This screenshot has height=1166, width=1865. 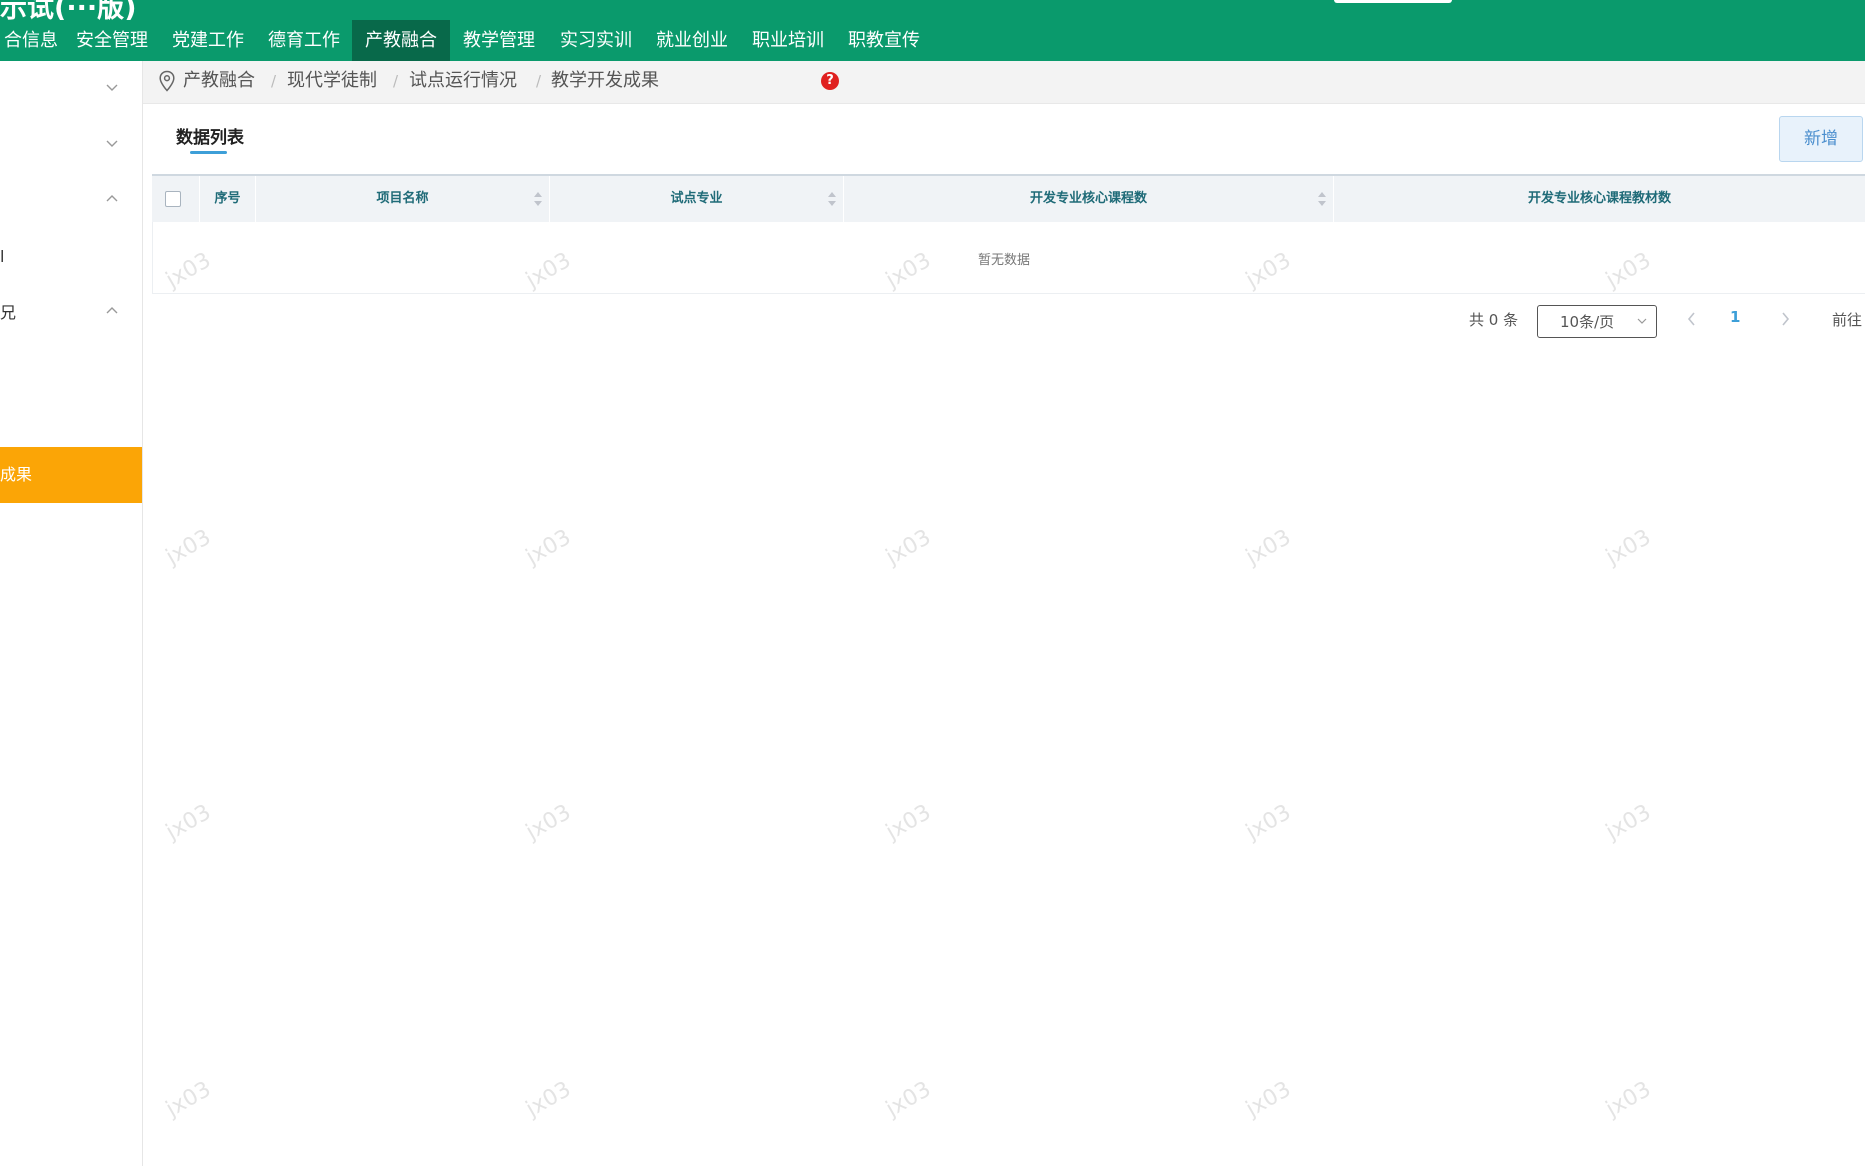 I want to click on column-header-label: 项目名称, so click(x=402, y=198).